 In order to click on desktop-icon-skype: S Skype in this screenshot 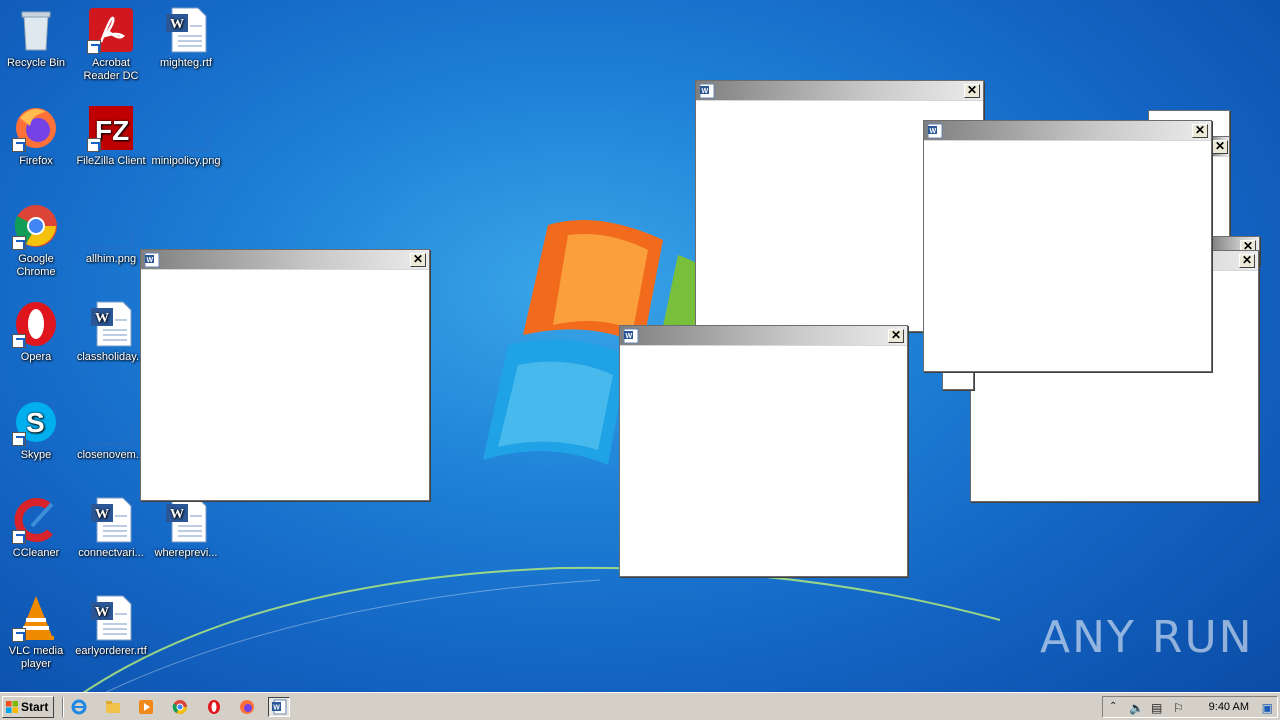, I will do `click(37, 430)`.